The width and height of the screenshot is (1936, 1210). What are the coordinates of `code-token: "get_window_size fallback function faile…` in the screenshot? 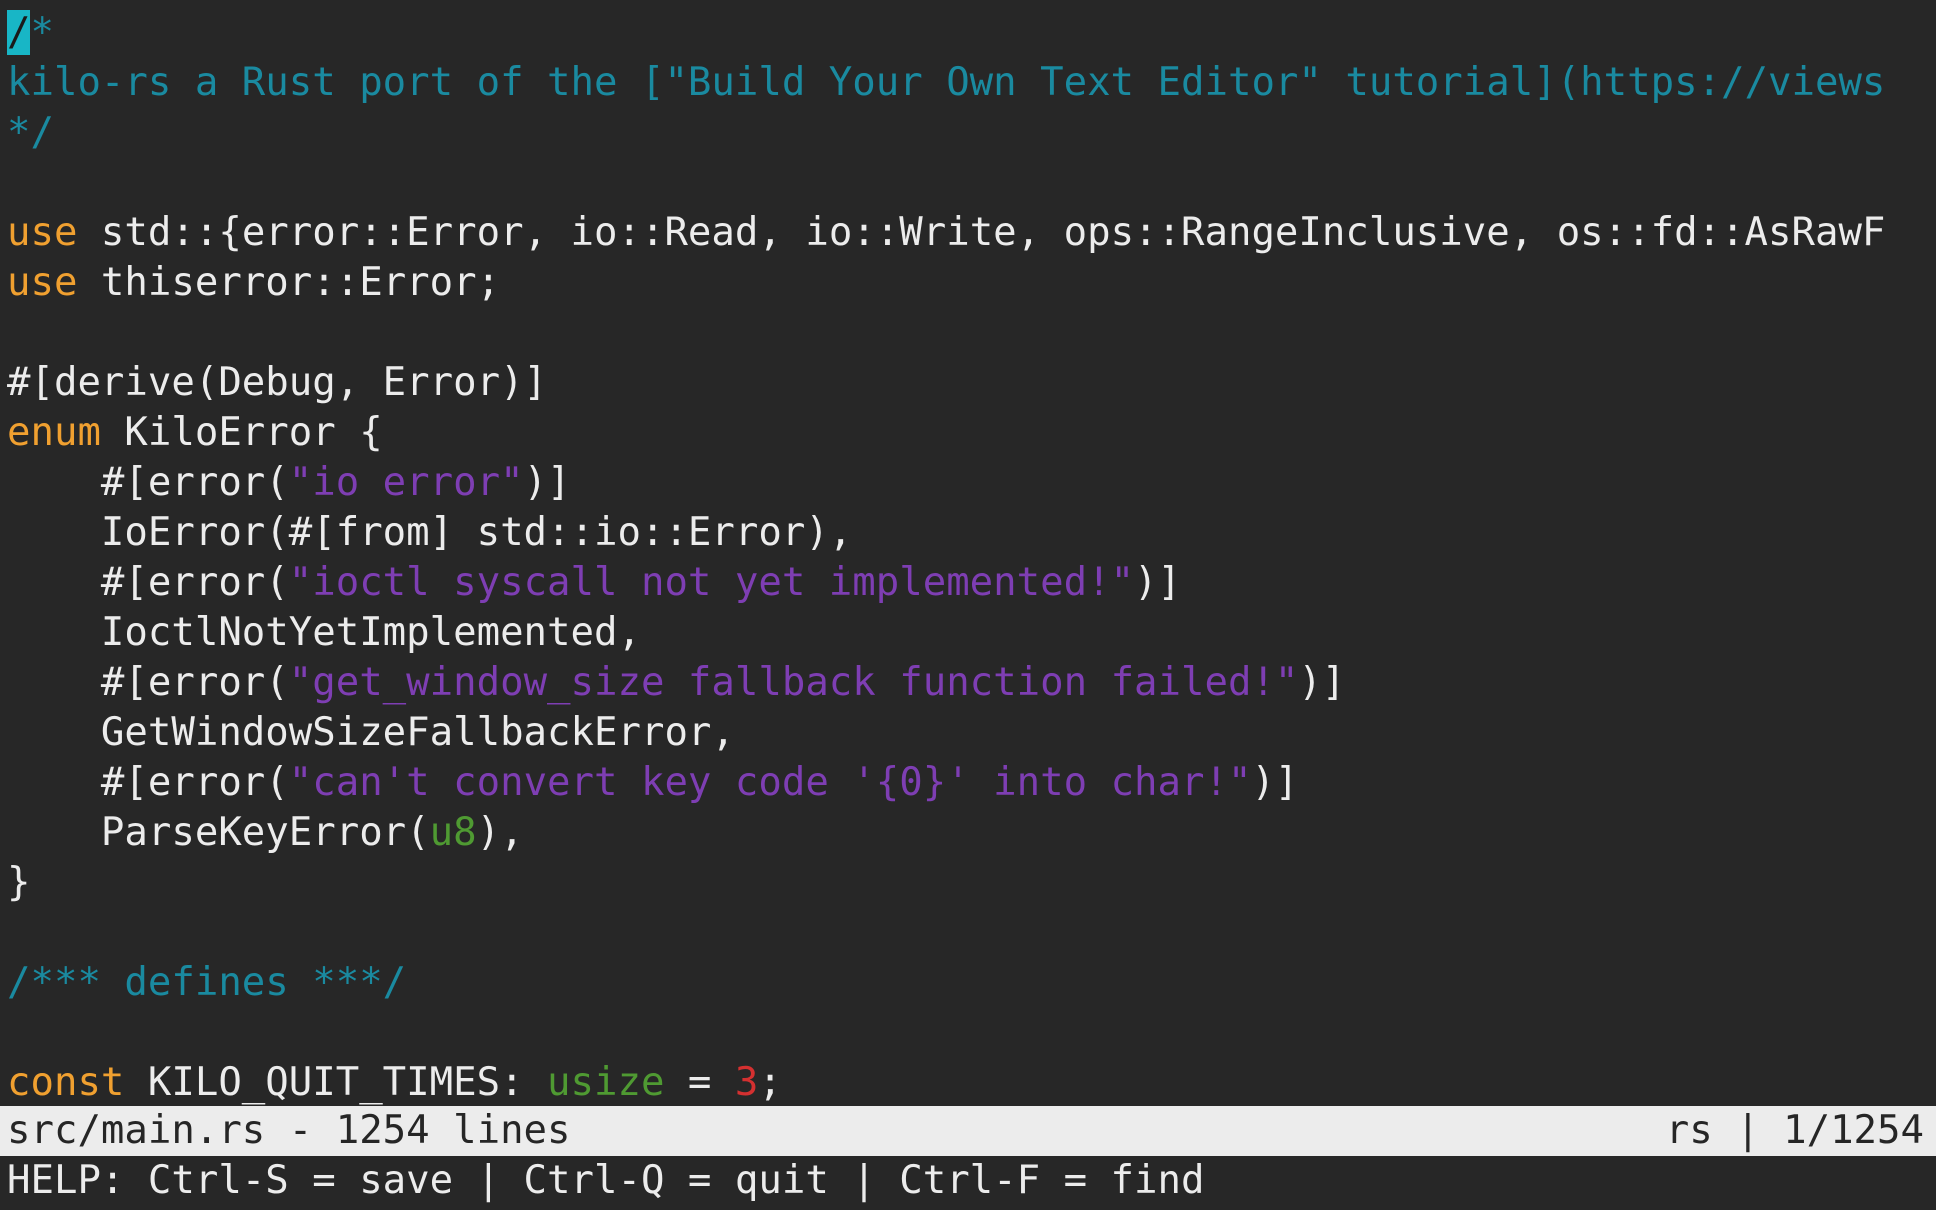 It's located at (793, 682).